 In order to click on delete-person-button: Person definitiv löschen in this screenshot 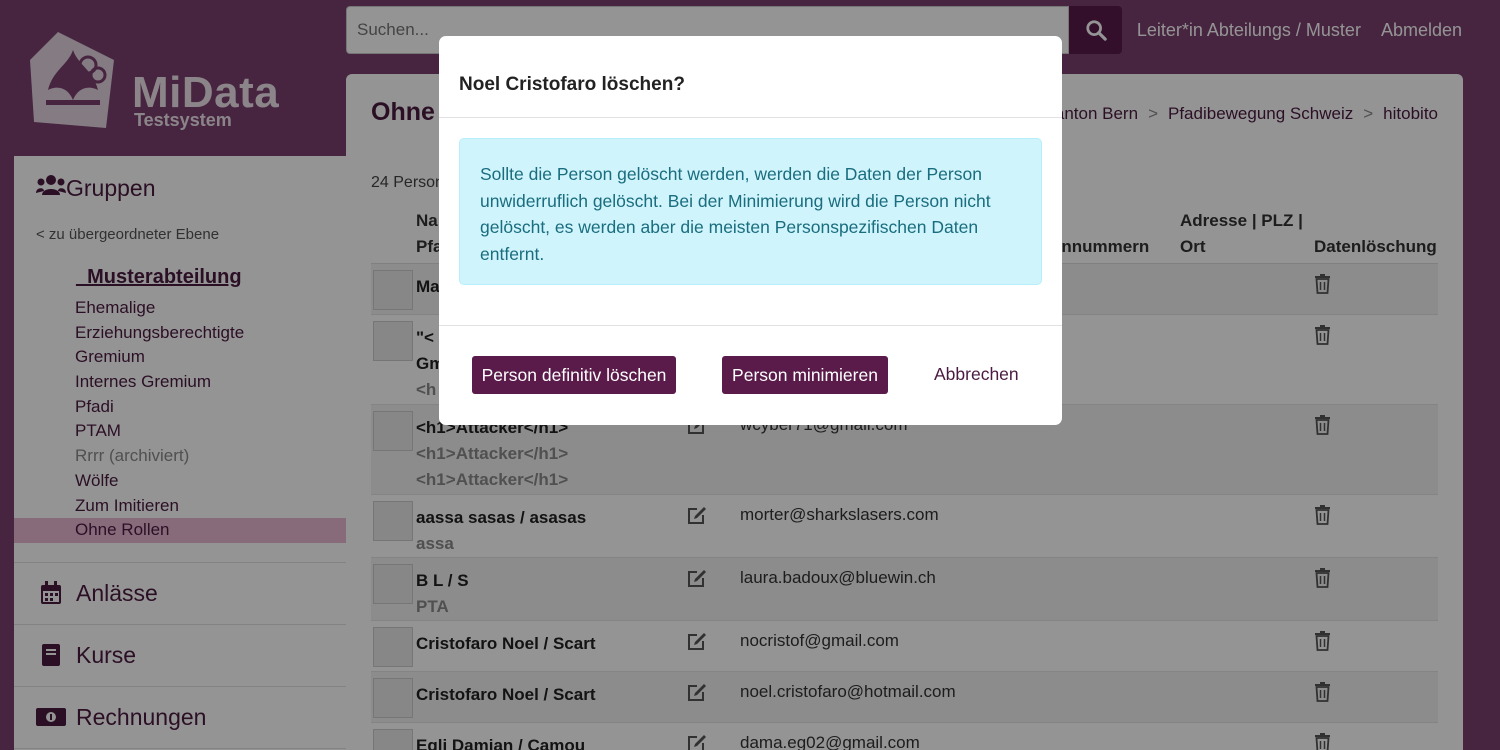, I will do `click(574, 375)`.